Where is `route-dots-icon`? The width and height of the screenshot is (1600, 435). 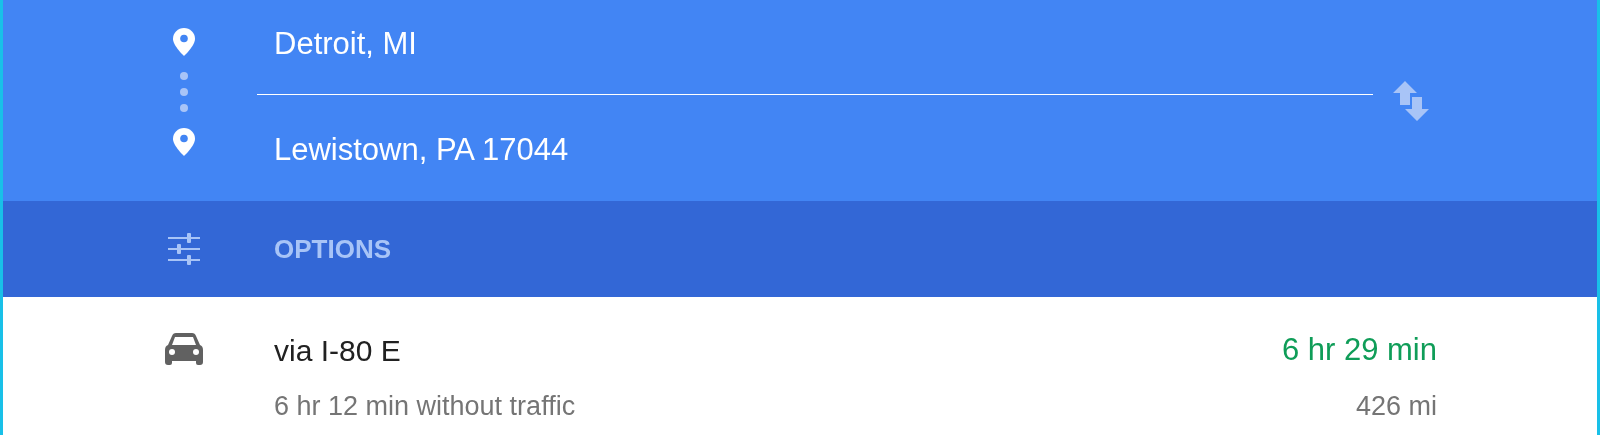 route-dots-icon is located at coordinates (184, 92).